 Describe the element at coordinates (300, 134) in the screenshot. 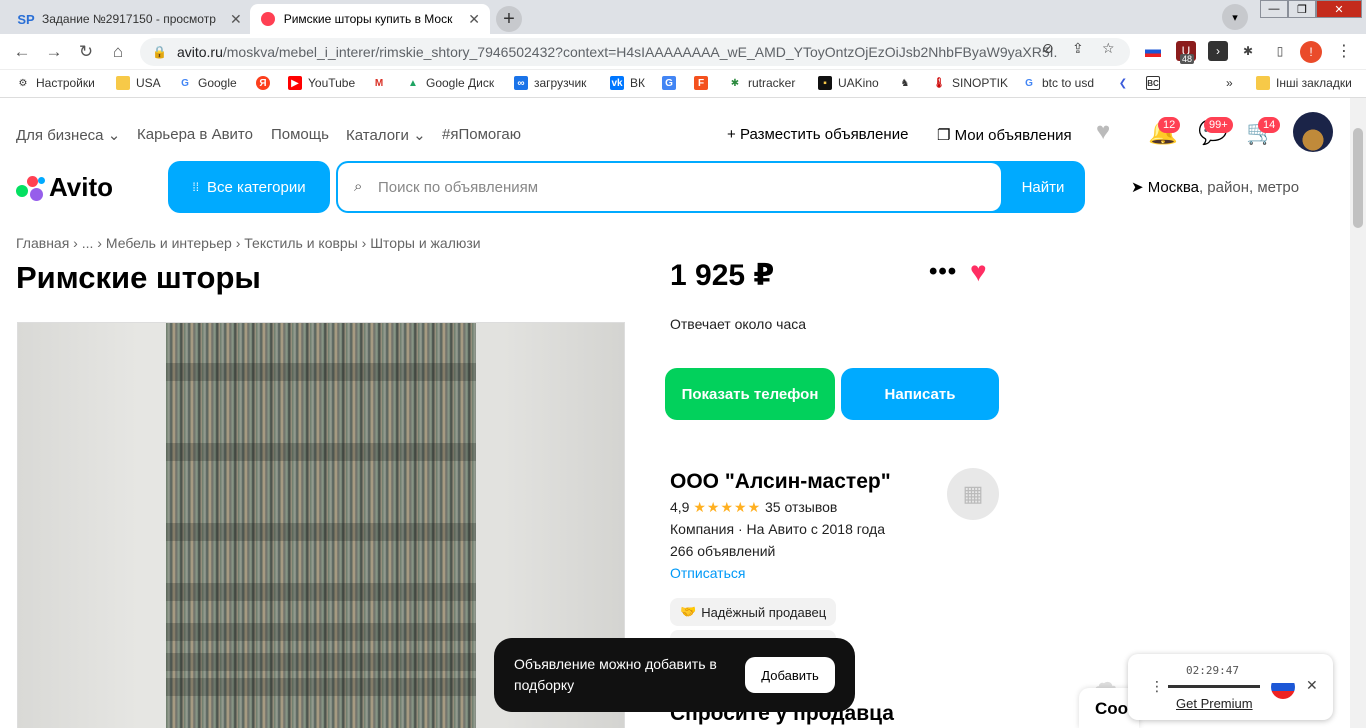

I see `nav-help: Помощь` at that location.